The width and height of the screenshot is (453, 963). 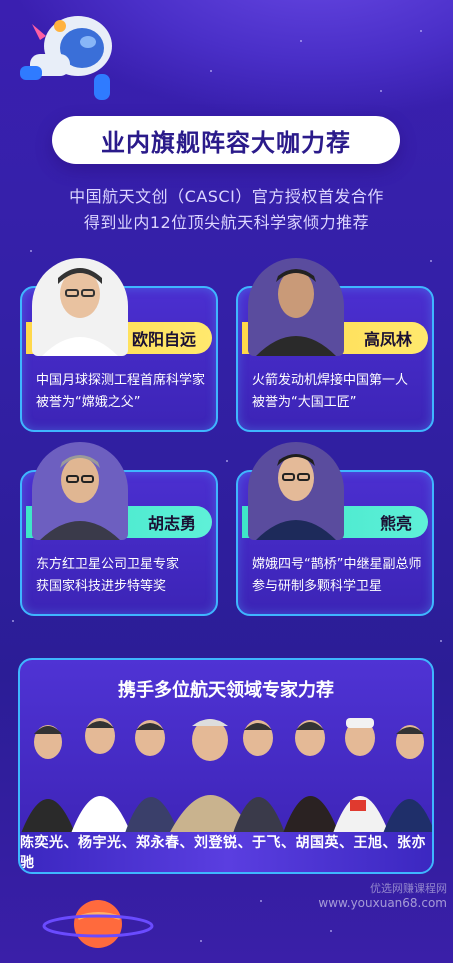 I want to click on expert-description: 嫦娥四号“鹊桥”中继星副总师 参与研制多颗科学卫星, so click(x=338, y=576).